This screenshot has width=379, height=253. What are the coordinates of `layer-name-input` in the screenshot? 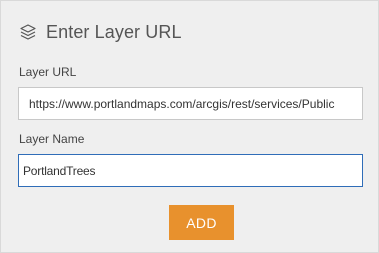 It's located at (190, 170).